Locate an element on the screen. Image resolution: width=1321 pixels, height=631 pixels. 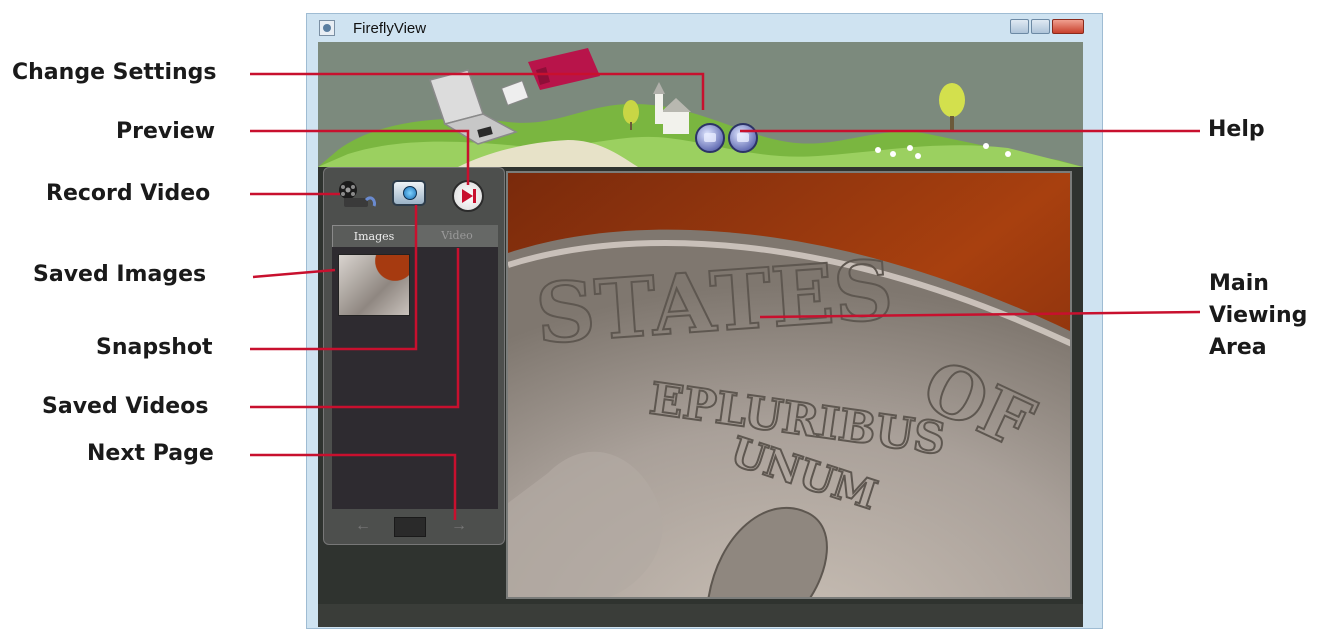
saved-image-thumbnail is located at coordinates (374, 285).